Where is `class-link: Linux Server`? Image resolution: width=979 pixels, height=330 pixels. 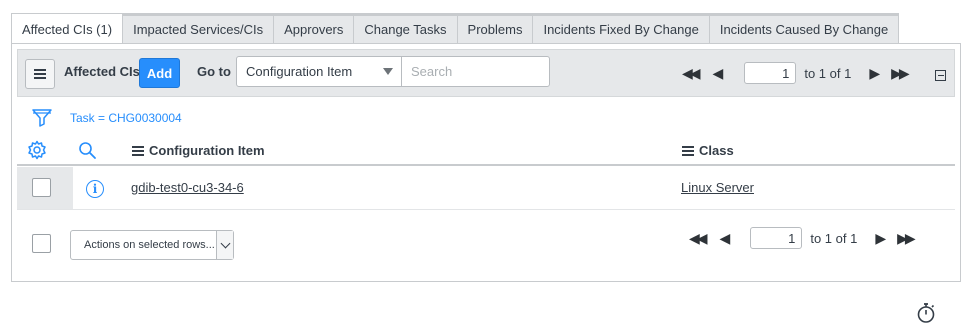
class-link: Linux Server is located at coordinates (717, 187).